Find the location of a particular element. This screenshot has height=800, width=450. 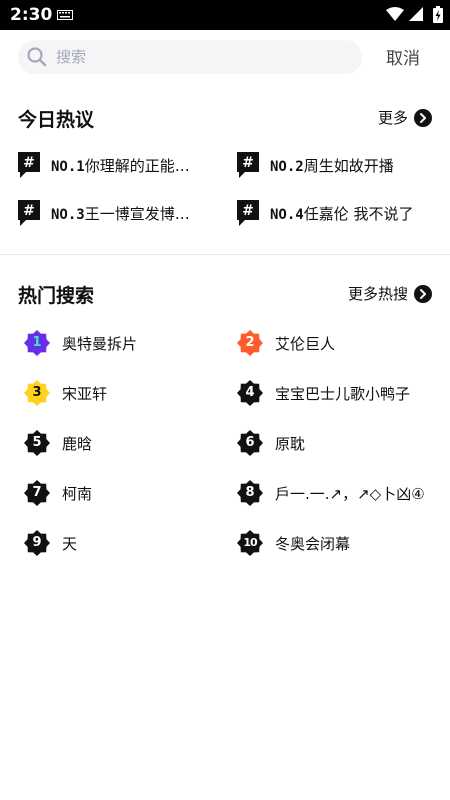

rank-badge-icon: 1 is located at coordinates (37, 343).